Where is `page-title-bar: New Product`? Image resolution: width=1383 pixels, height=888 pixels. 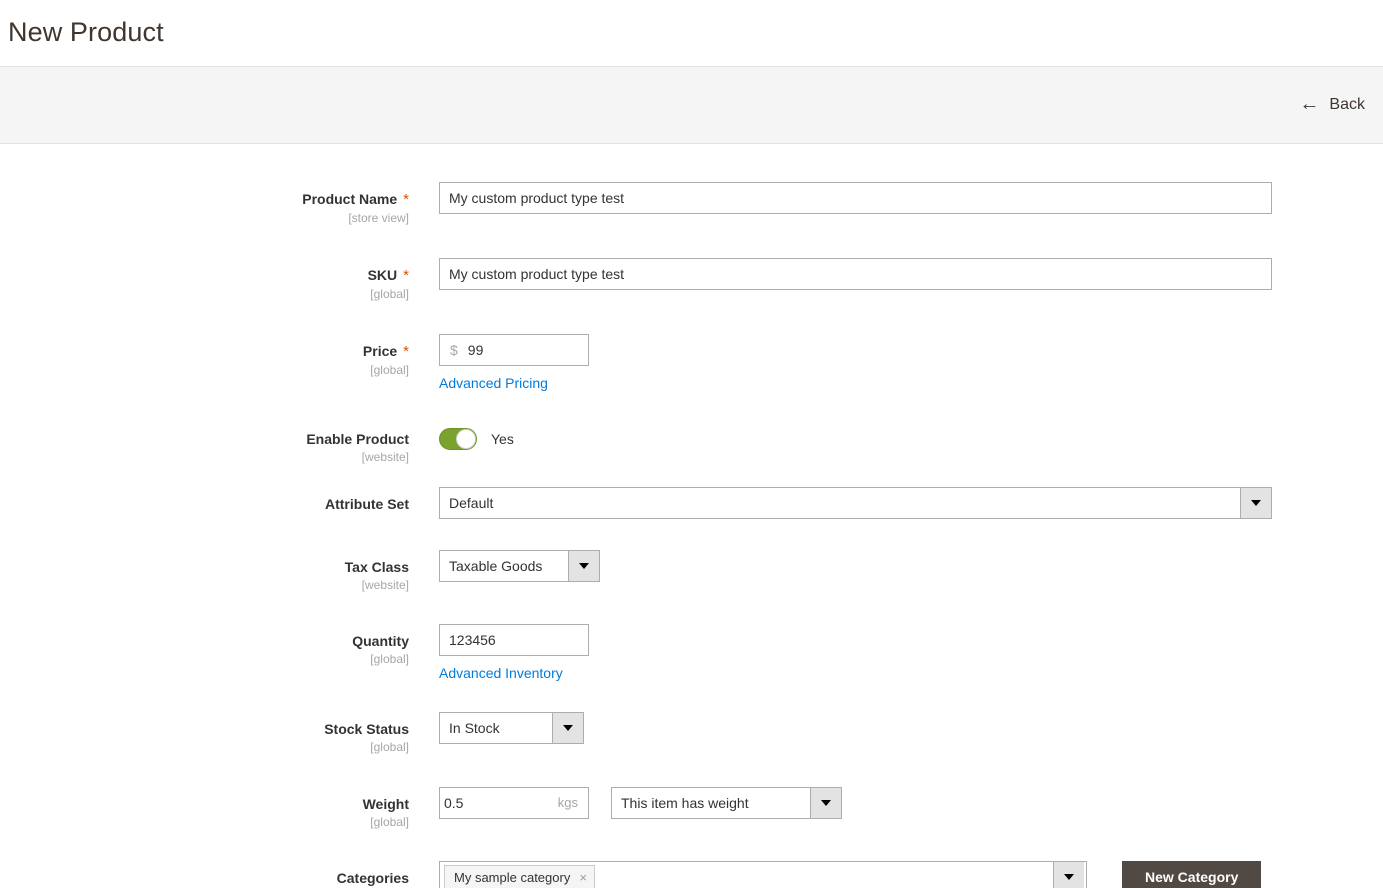 page-title-bar: New Product is located at coordinates (691, 33).